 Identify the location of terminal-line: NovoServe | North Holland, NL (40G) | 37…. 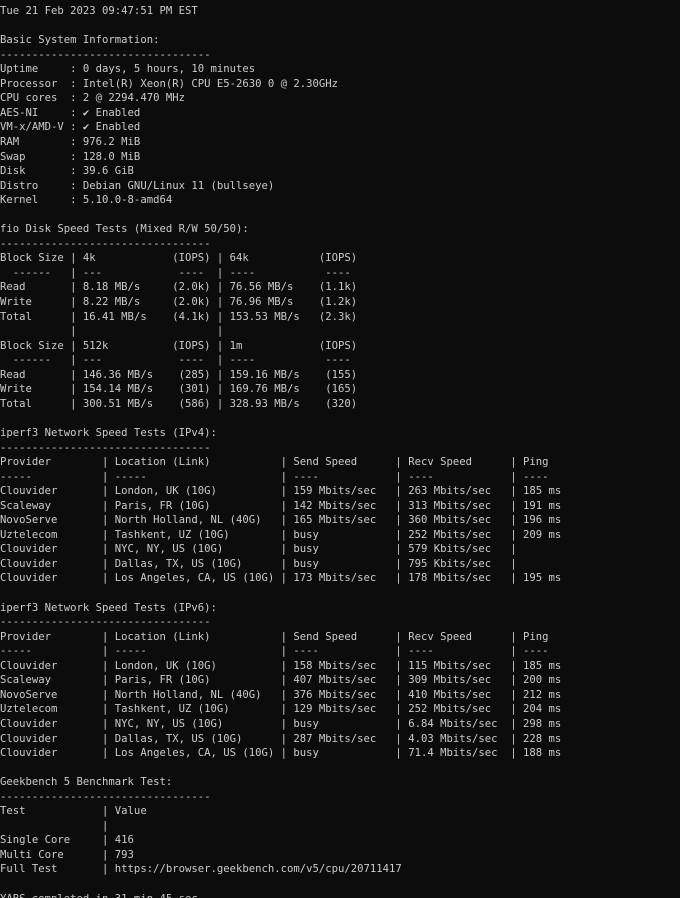
(281, 694).